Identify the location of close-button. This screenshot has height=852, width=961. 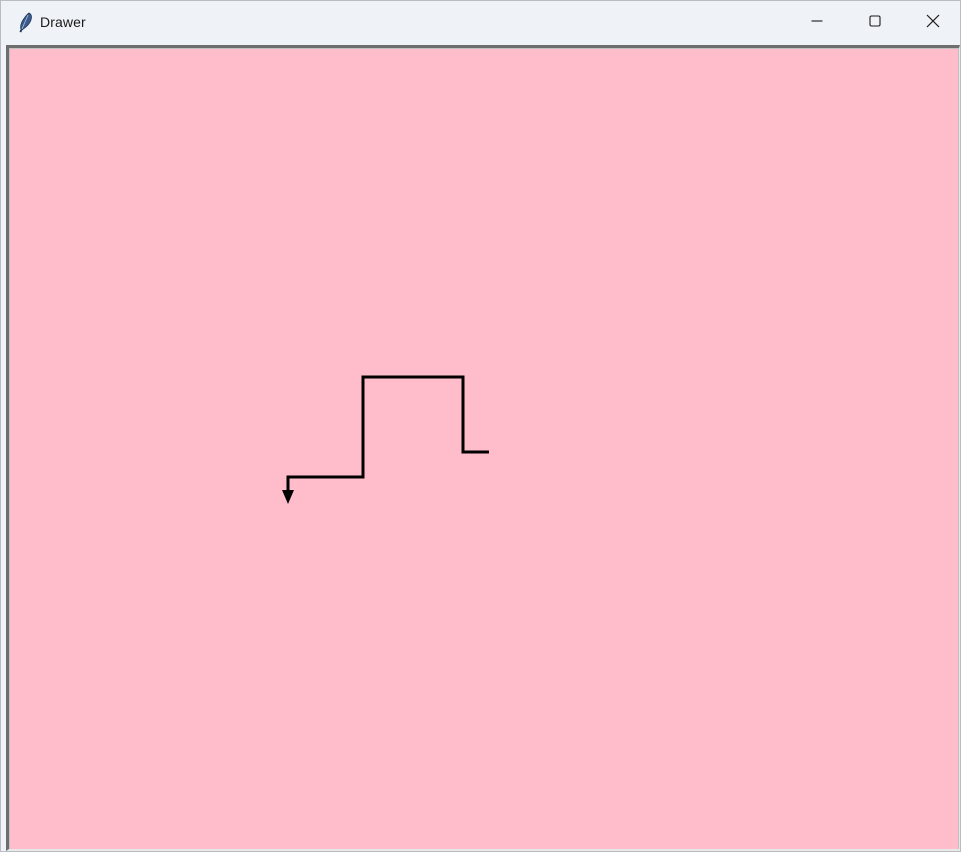
(932, 23).